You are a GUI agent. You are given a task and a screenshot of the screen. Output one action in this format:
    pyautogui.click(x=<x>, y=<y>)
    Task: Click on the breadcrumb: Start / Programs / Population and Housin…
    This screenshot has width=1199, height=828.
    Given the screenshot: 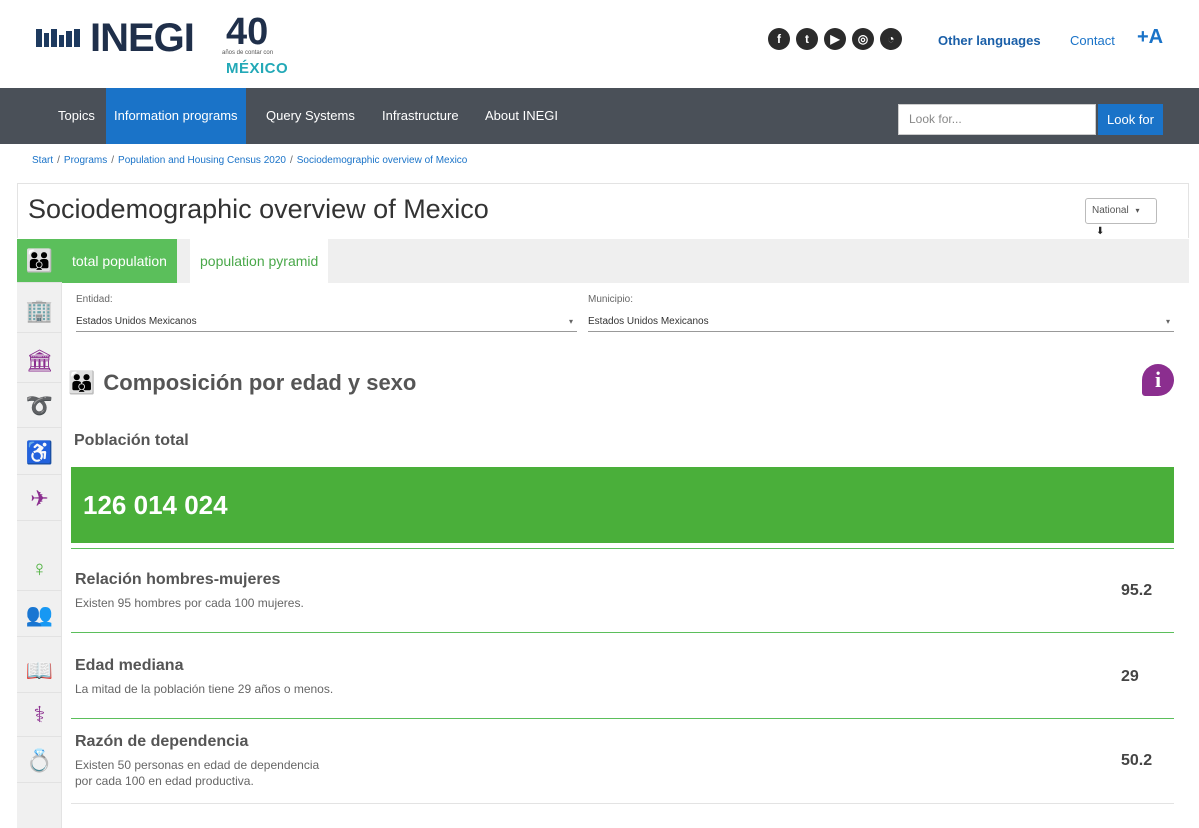 What is the action you would take?
    pyautogui.click(x=249, y=160)
    